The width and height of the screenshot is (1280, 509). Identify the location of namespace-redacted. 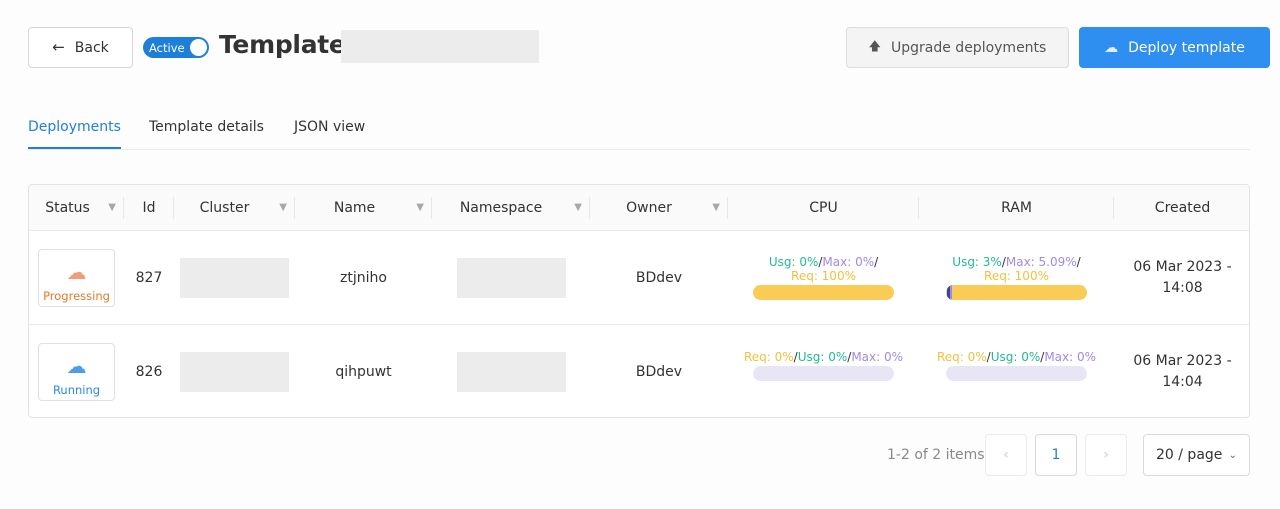
(511, 277).